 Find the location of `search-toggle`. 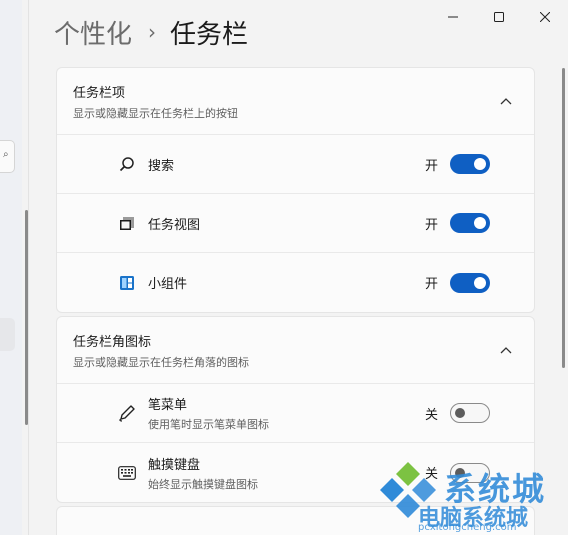

search-toggle is located at coordinates (470, 164).